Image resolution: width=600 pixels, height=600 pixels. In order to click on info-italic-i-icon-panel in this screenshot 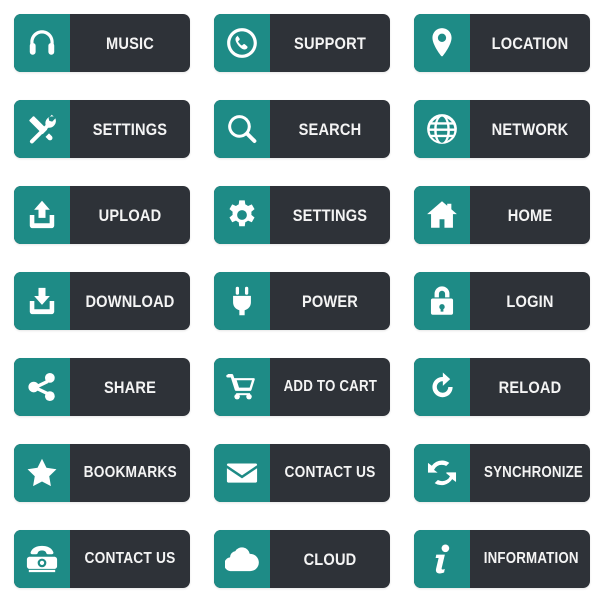, I will do `click(442, 559)`.